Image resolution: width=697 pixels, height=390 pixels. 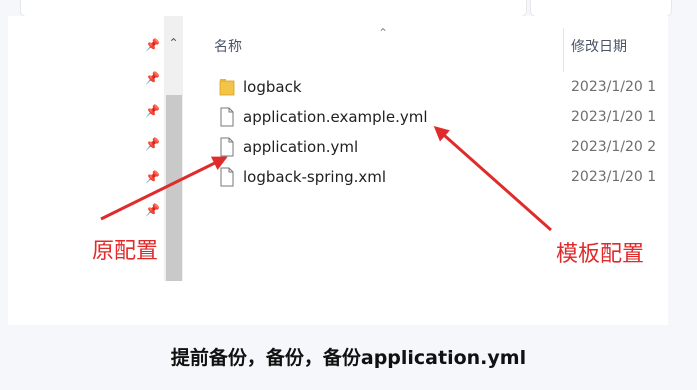 What do you see at coordinates (228, 46) in the screenshot?
I see `column-header-name: 名称` at bounding box center [228, 46].